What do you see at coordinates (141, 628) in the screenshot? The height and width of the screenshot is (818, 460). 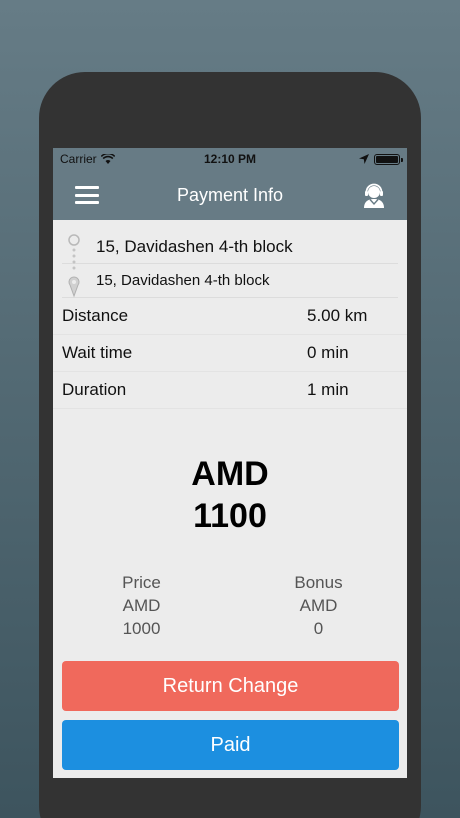 I see `price-value: 1000` at bounding box center [141, 628].